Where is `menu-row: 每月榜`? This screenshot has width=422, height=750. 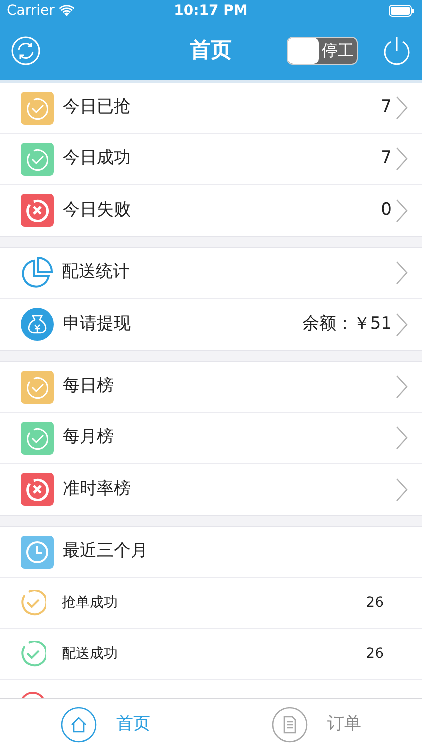 menu-row: 每月榜 is located at coordinates (211, 438).